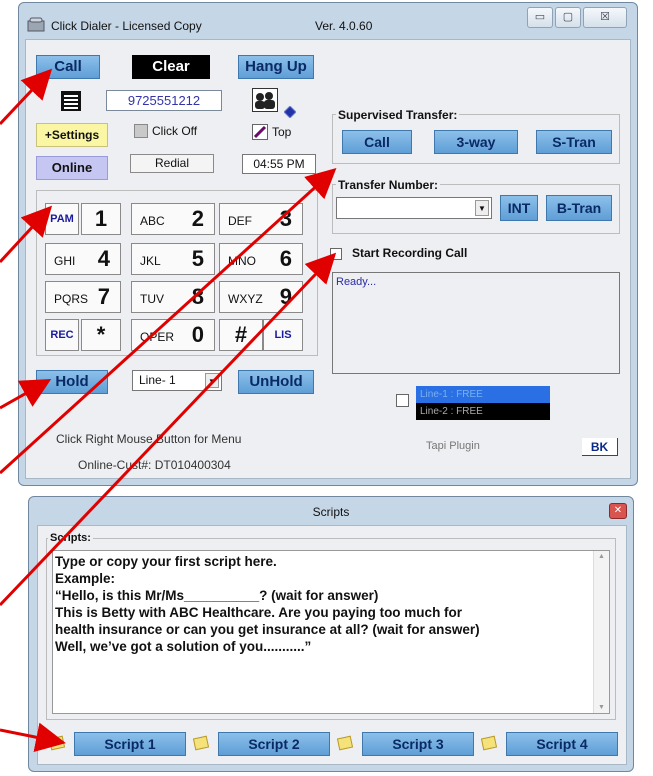 The image size is (653, 776). Describe the element at coordinates (265, 100) in the screenshot. I see `contacts-icon` at that location.